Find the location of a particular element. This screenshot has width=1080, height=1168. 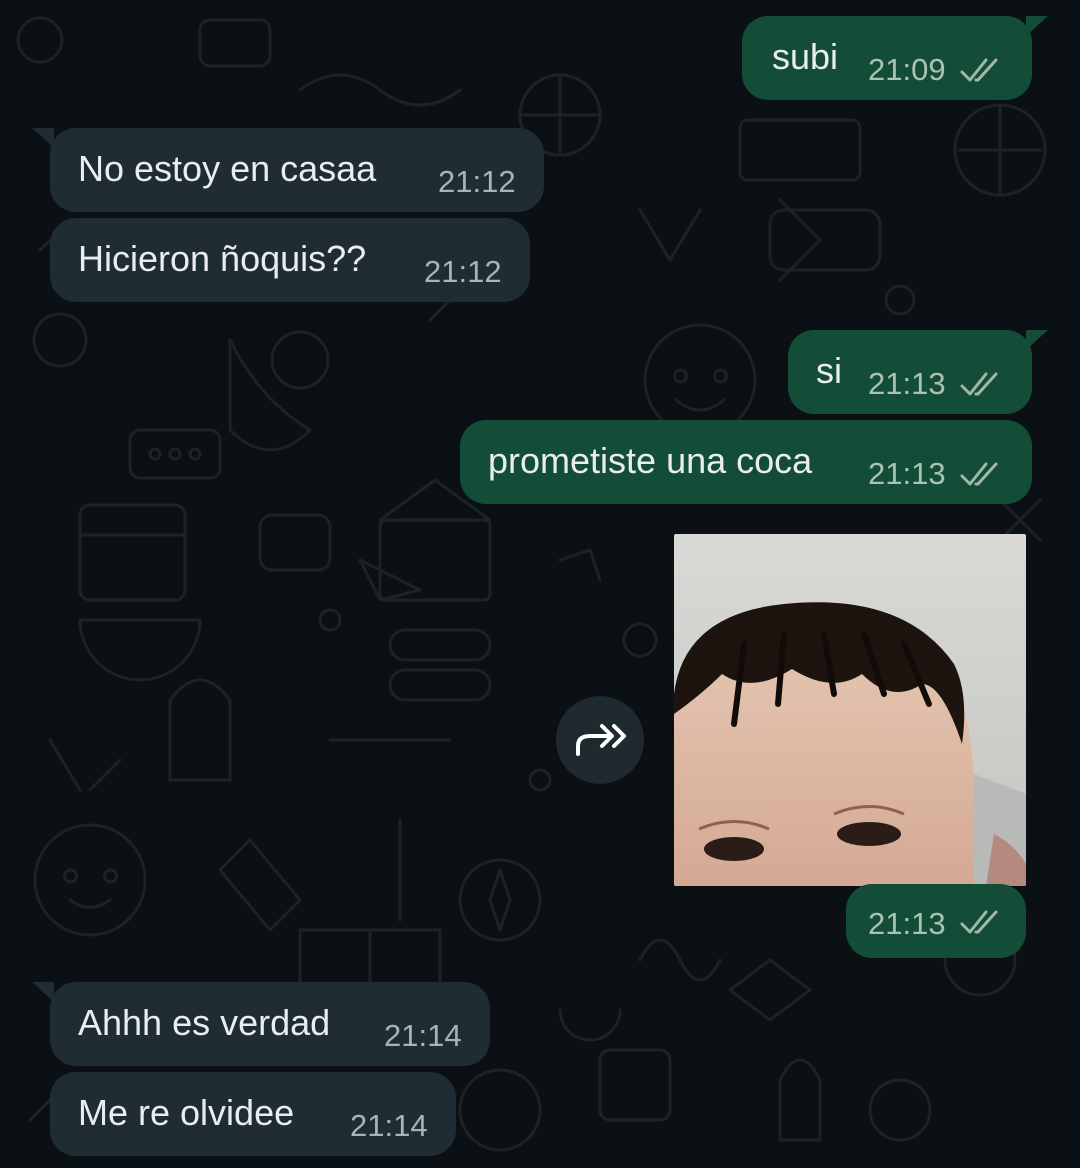

message-incoming: Me re olvidee 21:14 is located at coordinates (253, 1114).